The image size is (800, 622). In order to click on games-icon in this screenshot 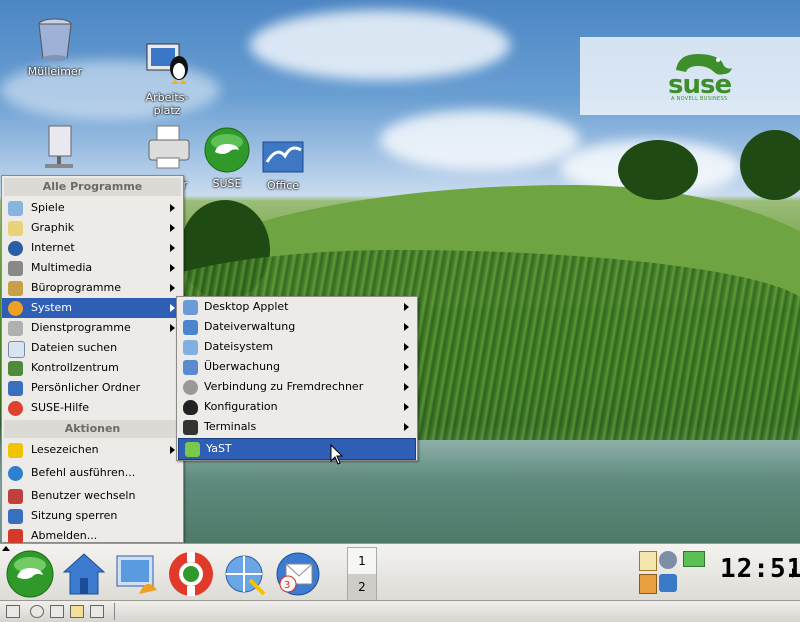, I will do `click(15, 208)`.